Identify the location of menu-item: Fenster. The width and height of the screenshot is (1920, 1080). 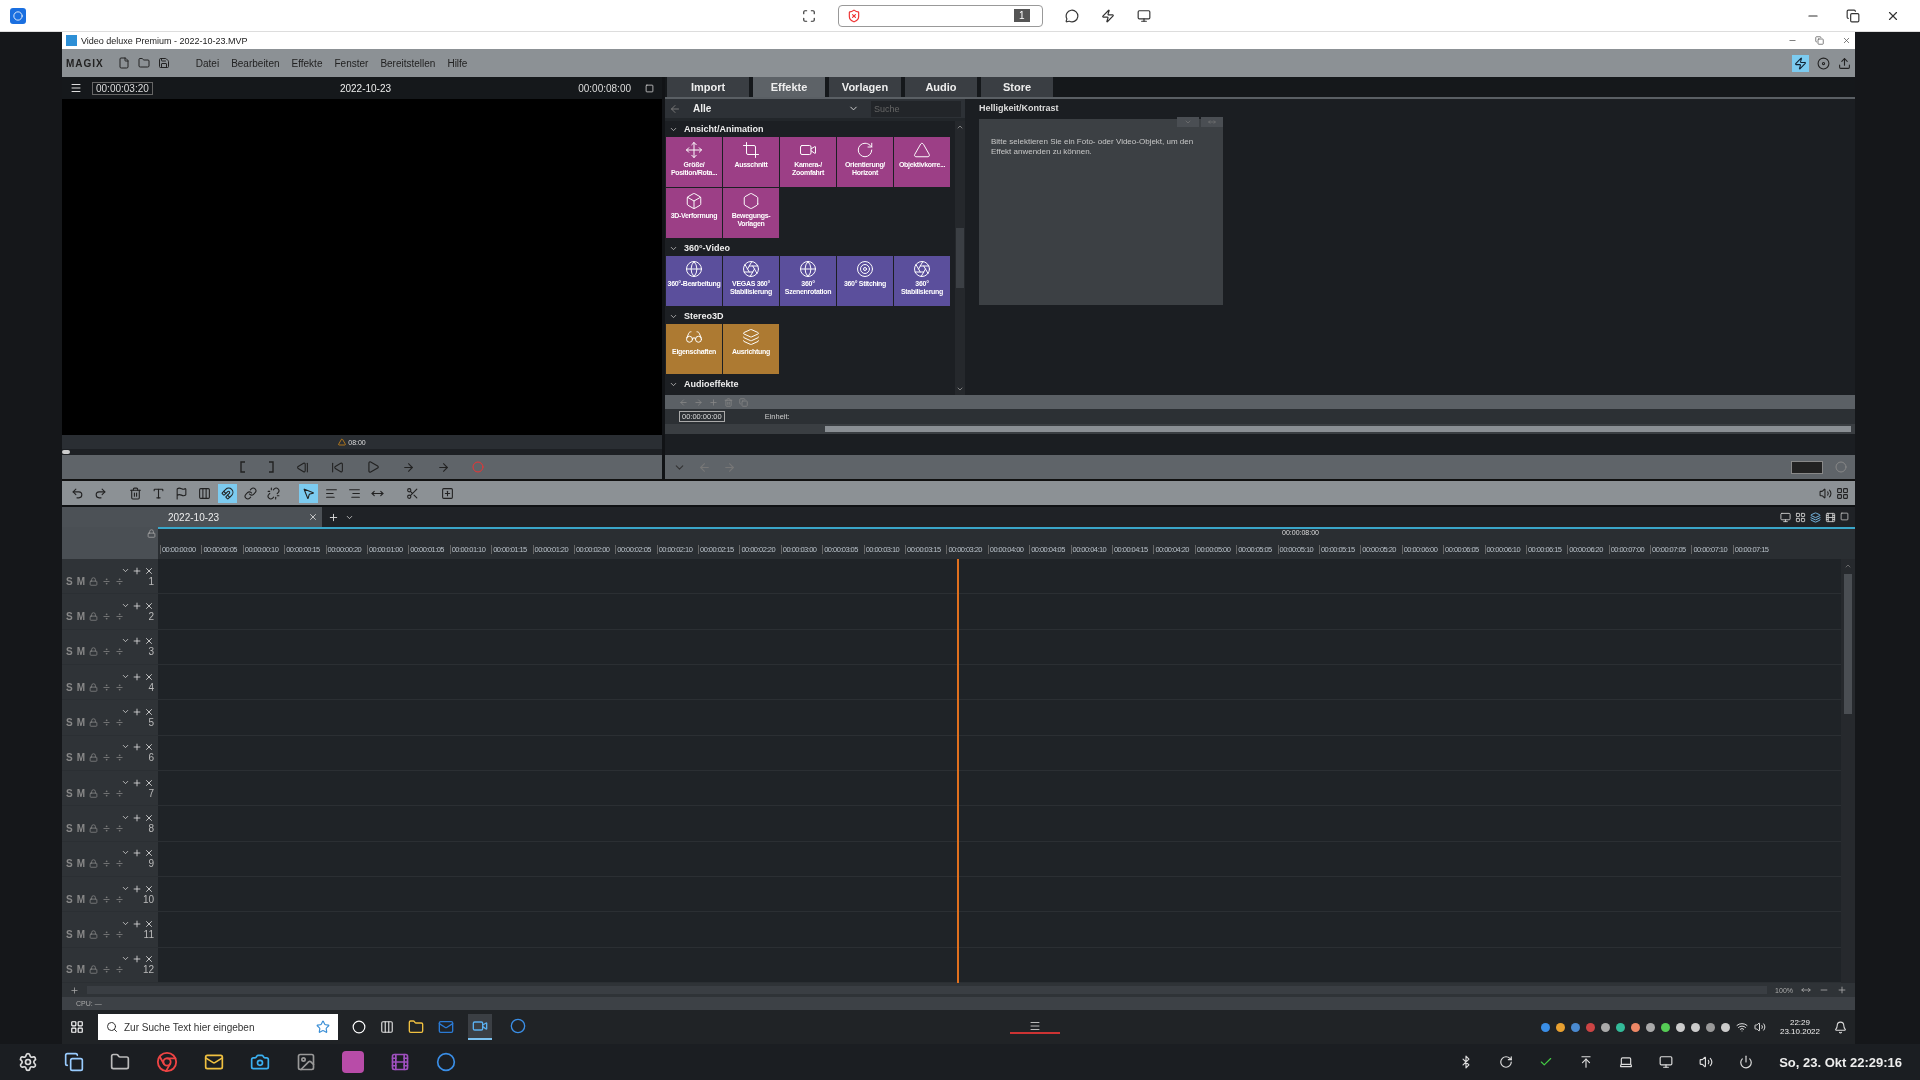
(351, 63).